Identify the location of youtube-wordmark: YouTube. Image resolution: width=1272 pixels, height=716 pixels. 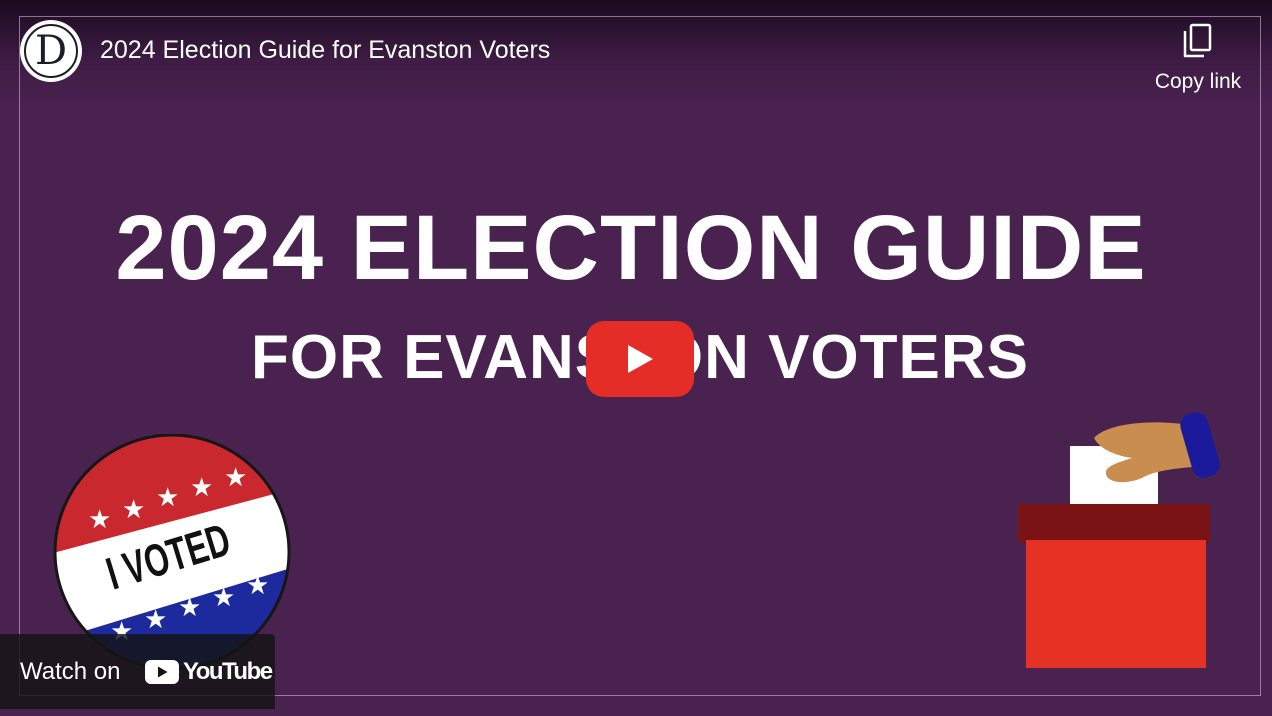
(228, 671).